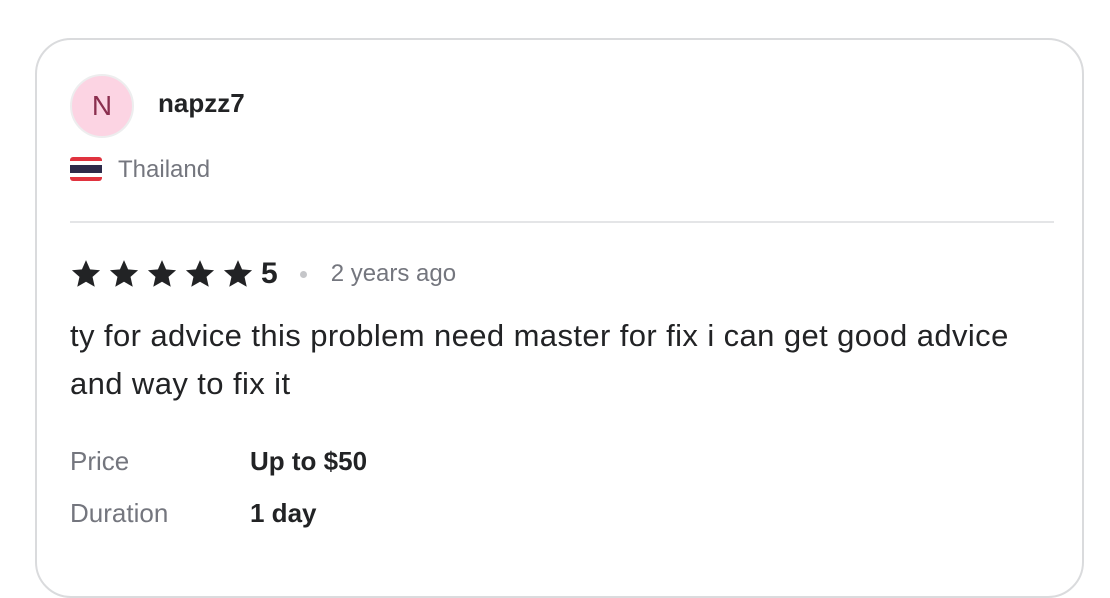 The height and width of the screenshot is (598, 1110). I want to click on review-time: 2 years ago, so click(393, 273).